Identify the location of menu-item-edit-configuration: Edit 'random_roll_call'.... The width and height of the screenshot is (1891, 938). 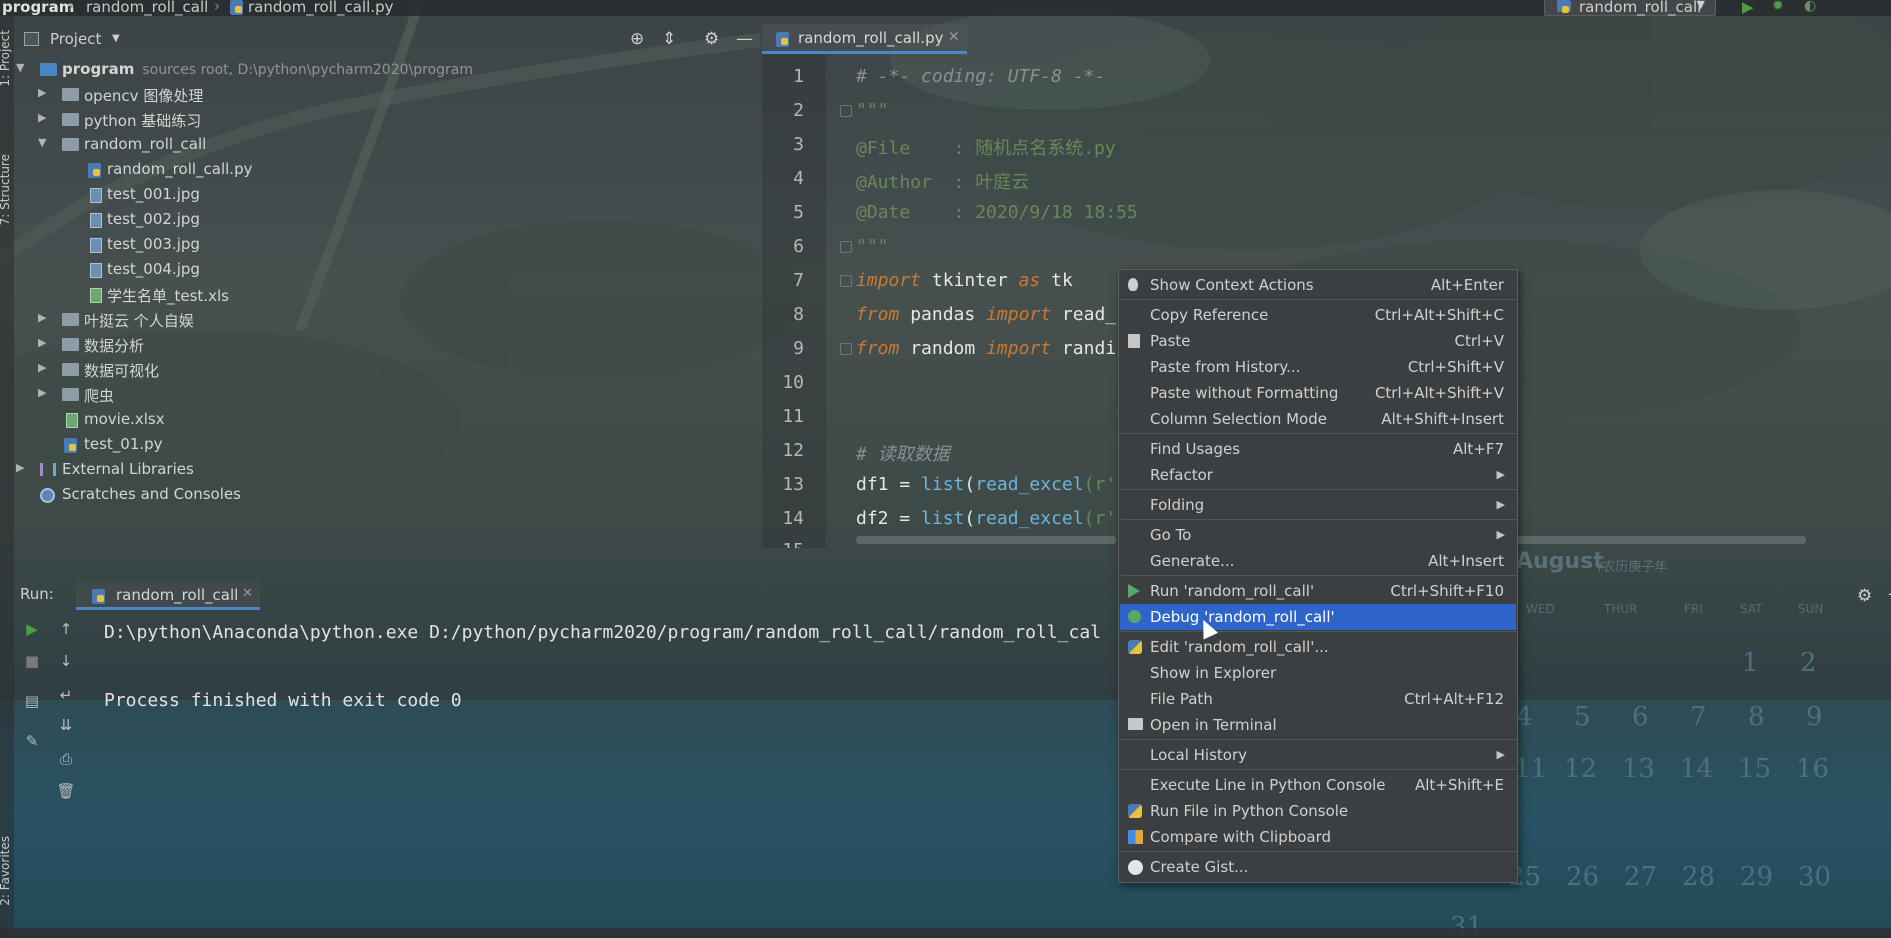
(1318, 647).